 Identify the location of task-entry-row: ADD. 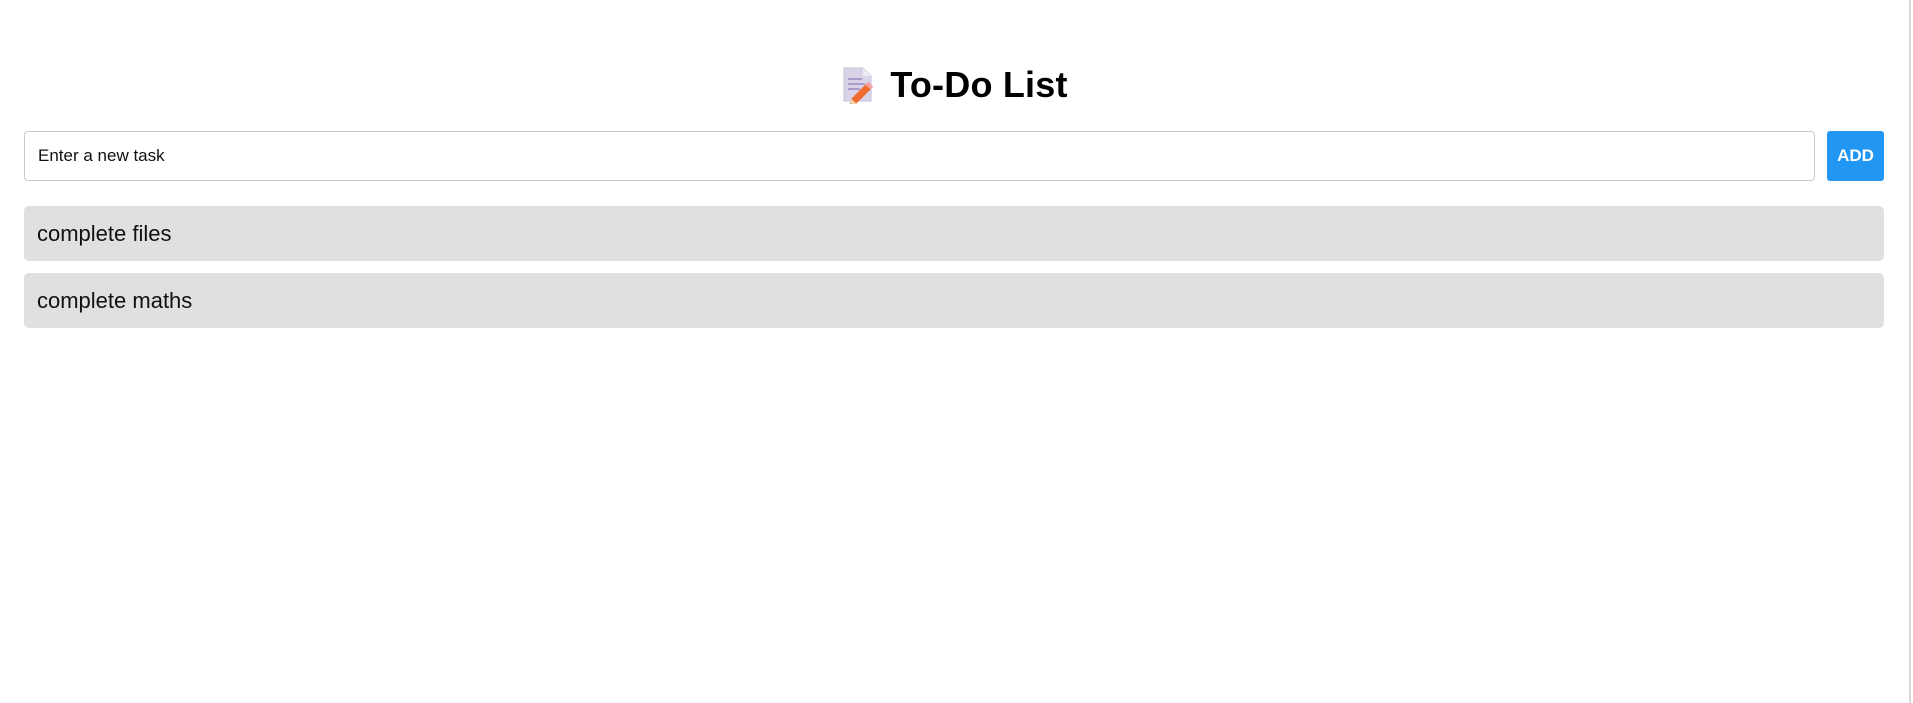
(954, 156).